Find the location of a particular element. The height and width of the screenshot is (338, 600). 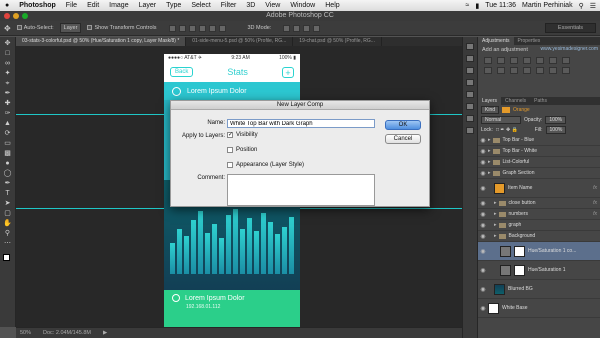

name-field is located at coordinates (301, 123).